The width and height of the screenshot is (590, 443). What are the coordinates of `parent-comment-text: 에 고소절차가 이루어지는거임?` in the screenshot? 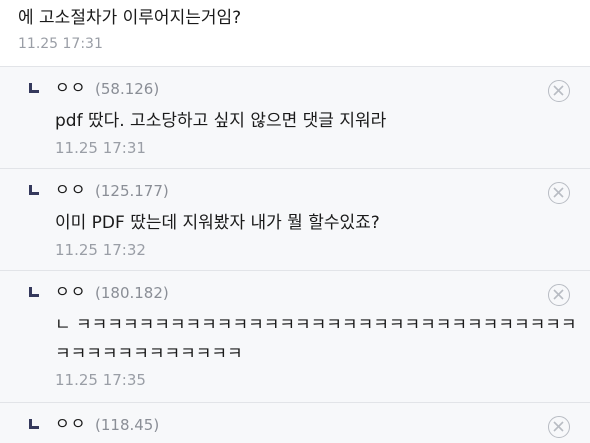 It's located at (130, 18).